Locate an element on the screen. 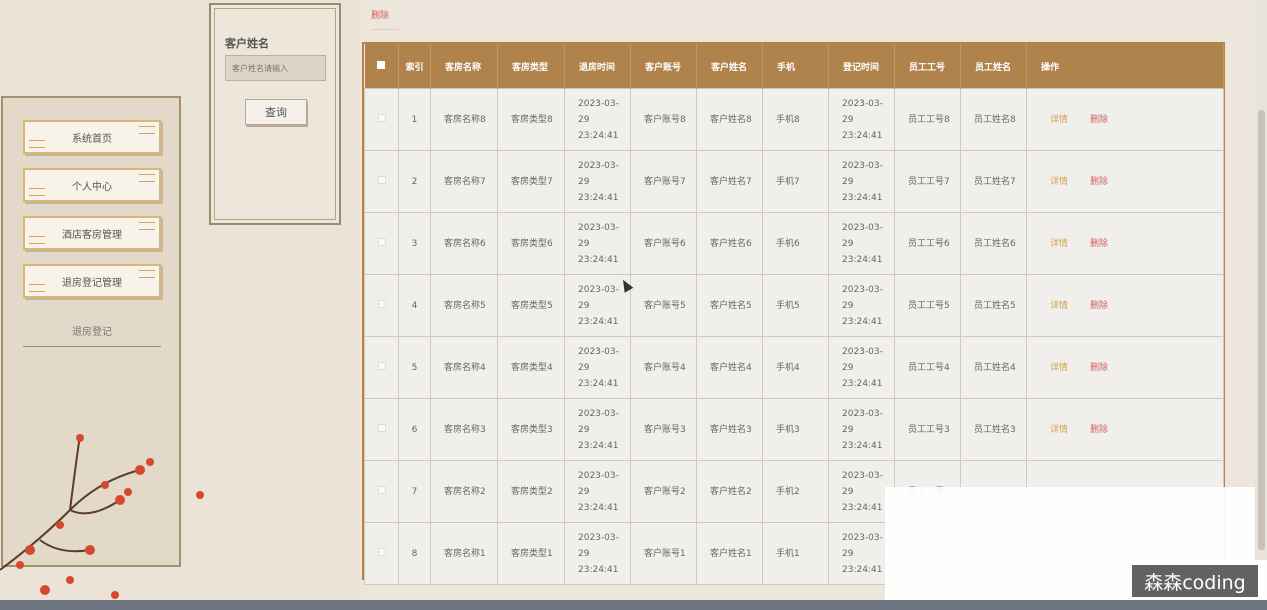 The height and width of the screenshot is (610, 1267). search-button: 查询 is located at coordinates (276, 112).